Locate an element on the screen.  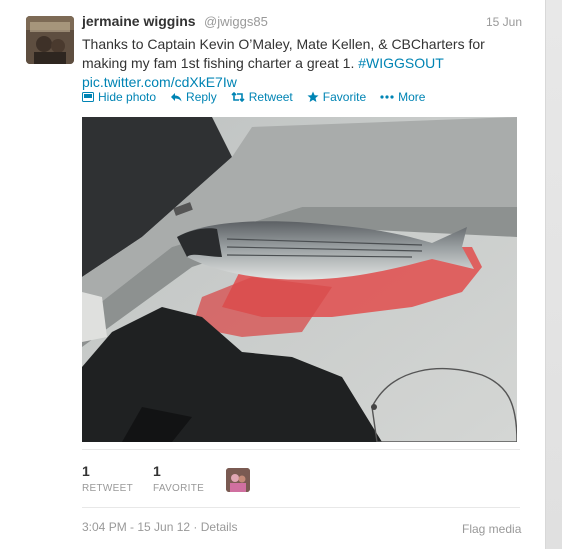
retweet-label: Retweet is located at coordinates (270, 97).